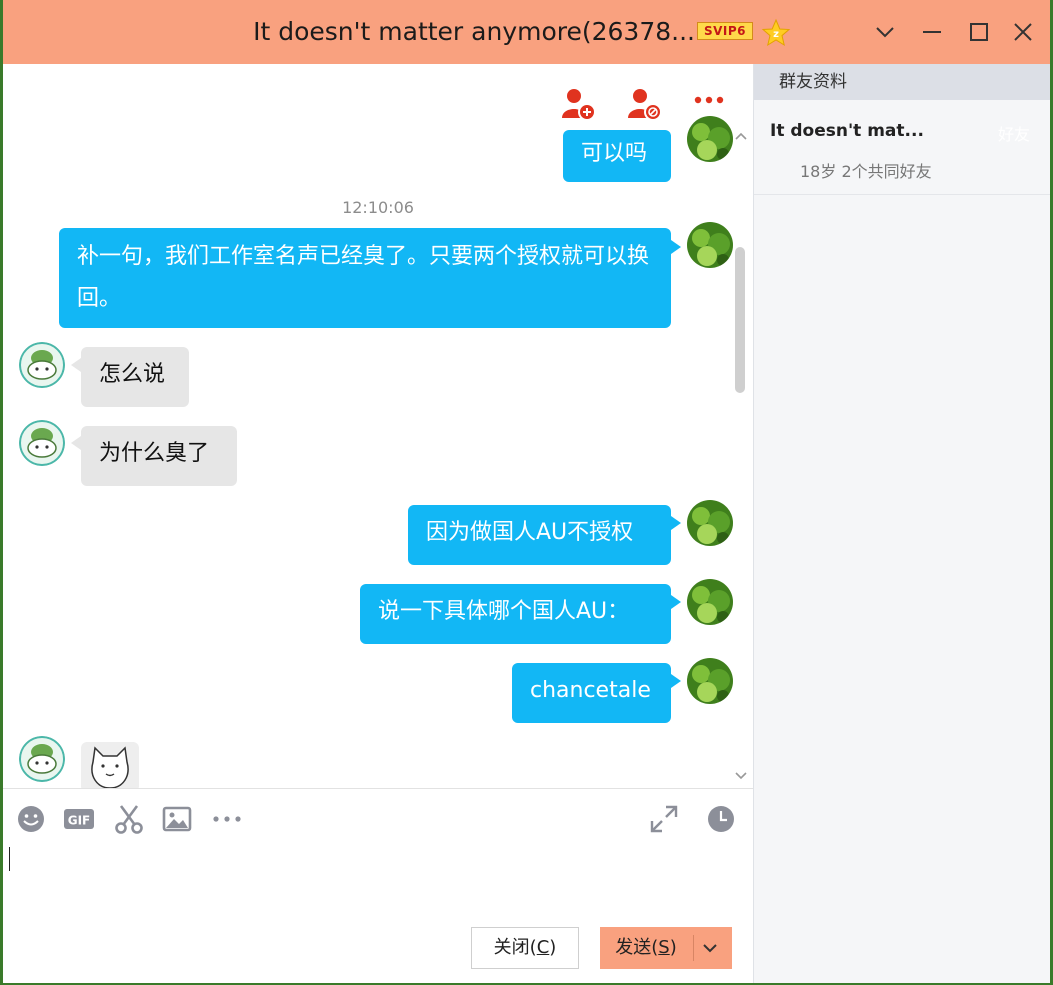 This screenshot has height=985, width=1053. Describe the element at coordinates (31, 819) in the screenshot. I see `emoji-icon` at that location.